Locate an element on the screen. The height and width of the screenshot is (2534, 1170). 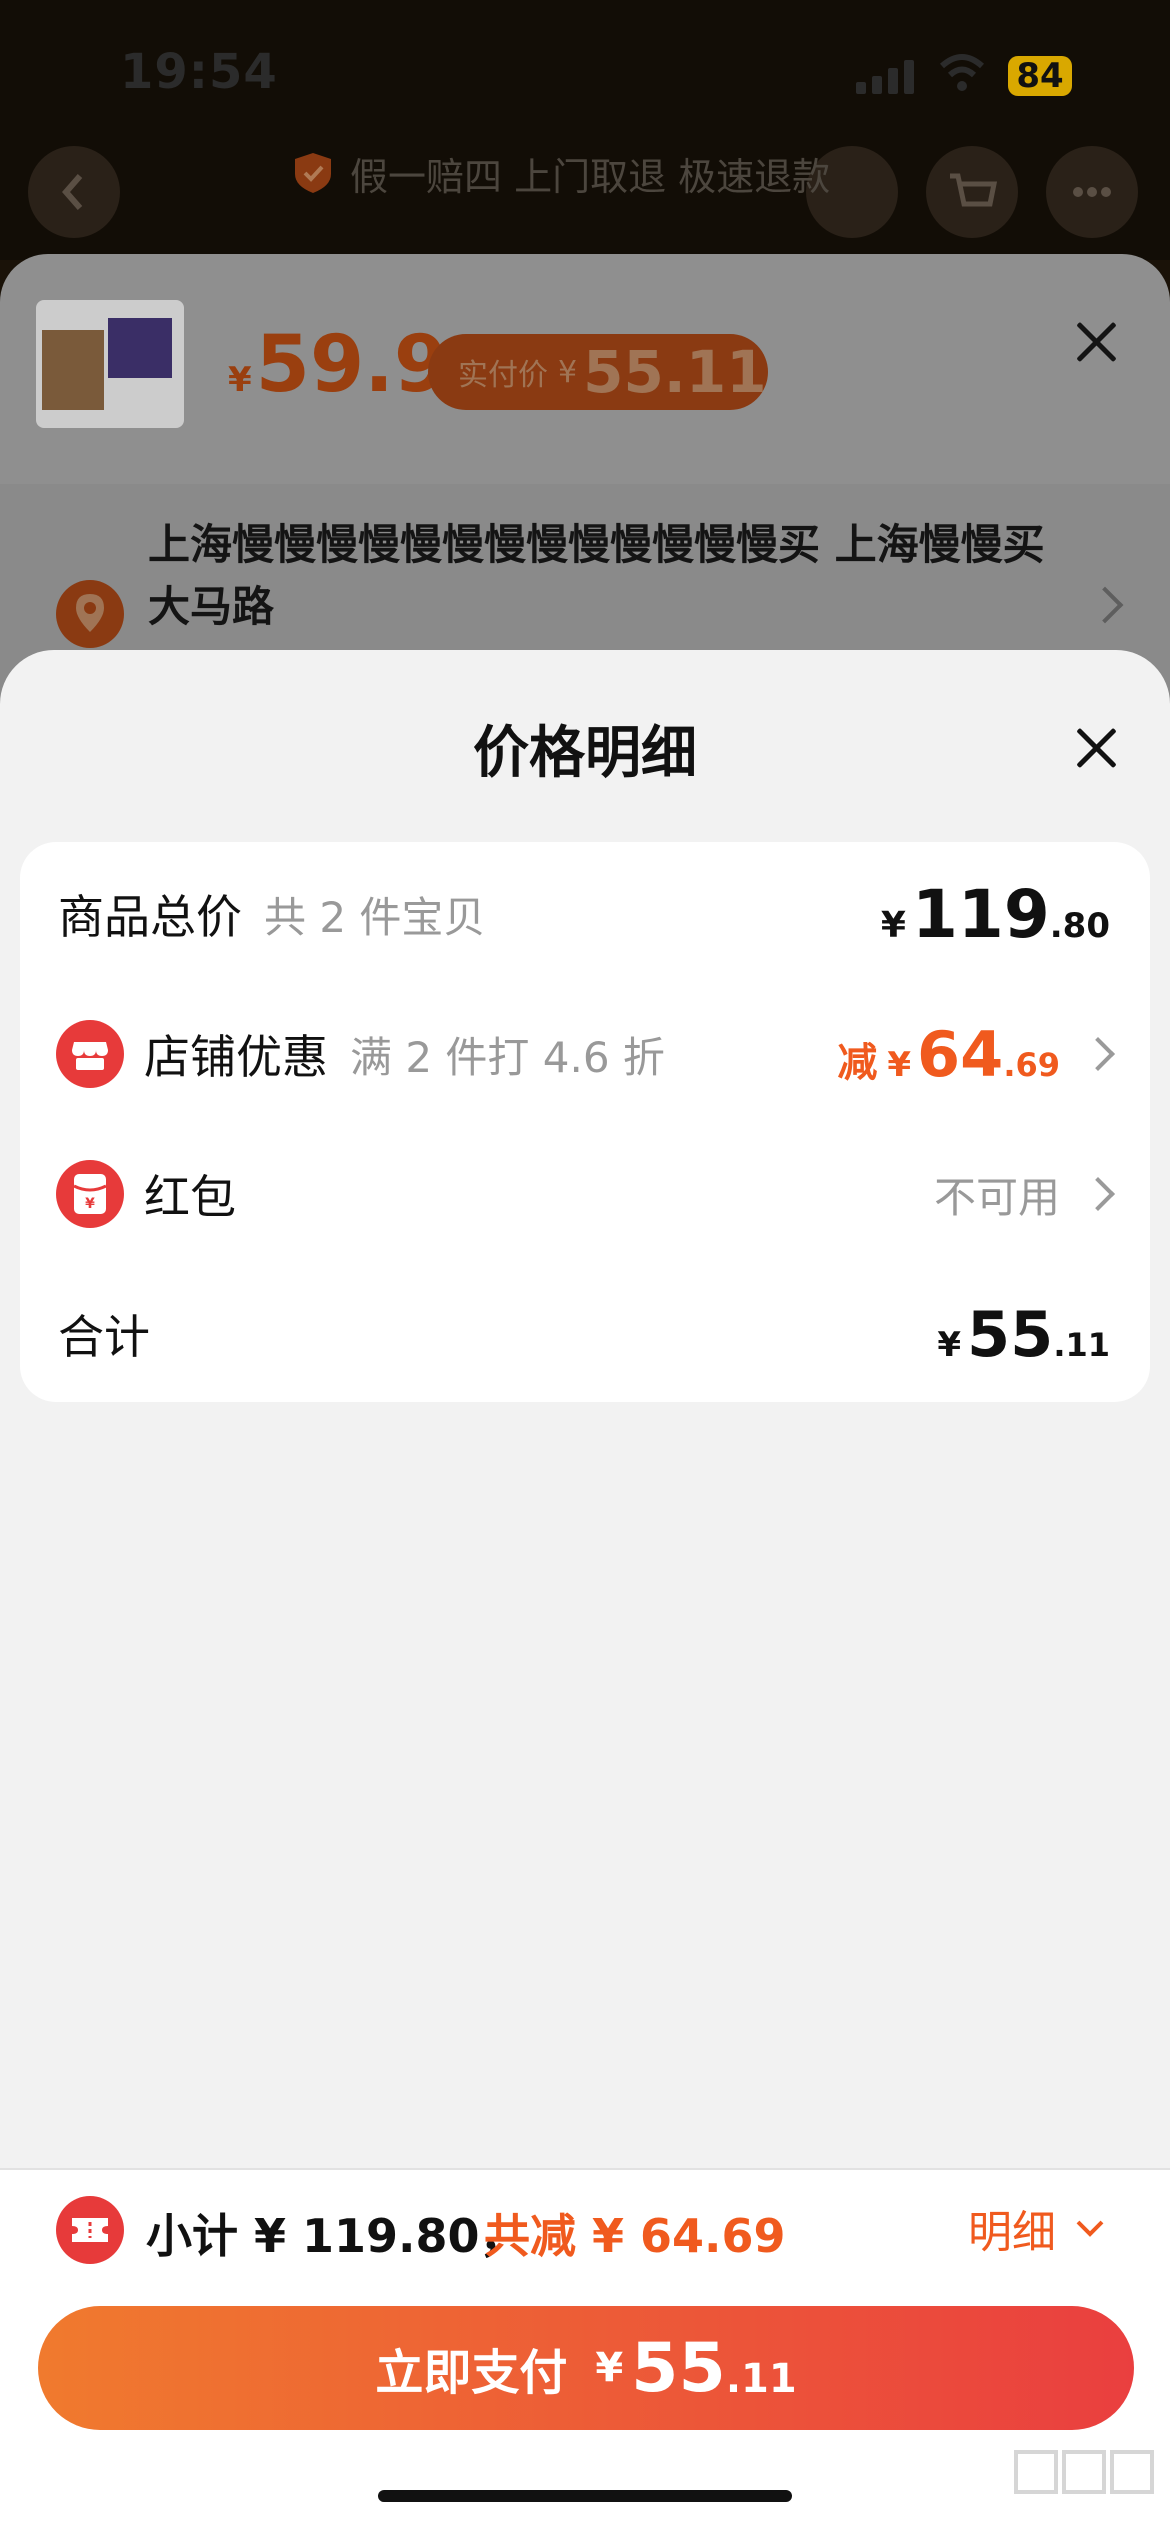
detail-toggle: 明细 is located at coordinates (1039, 2228).